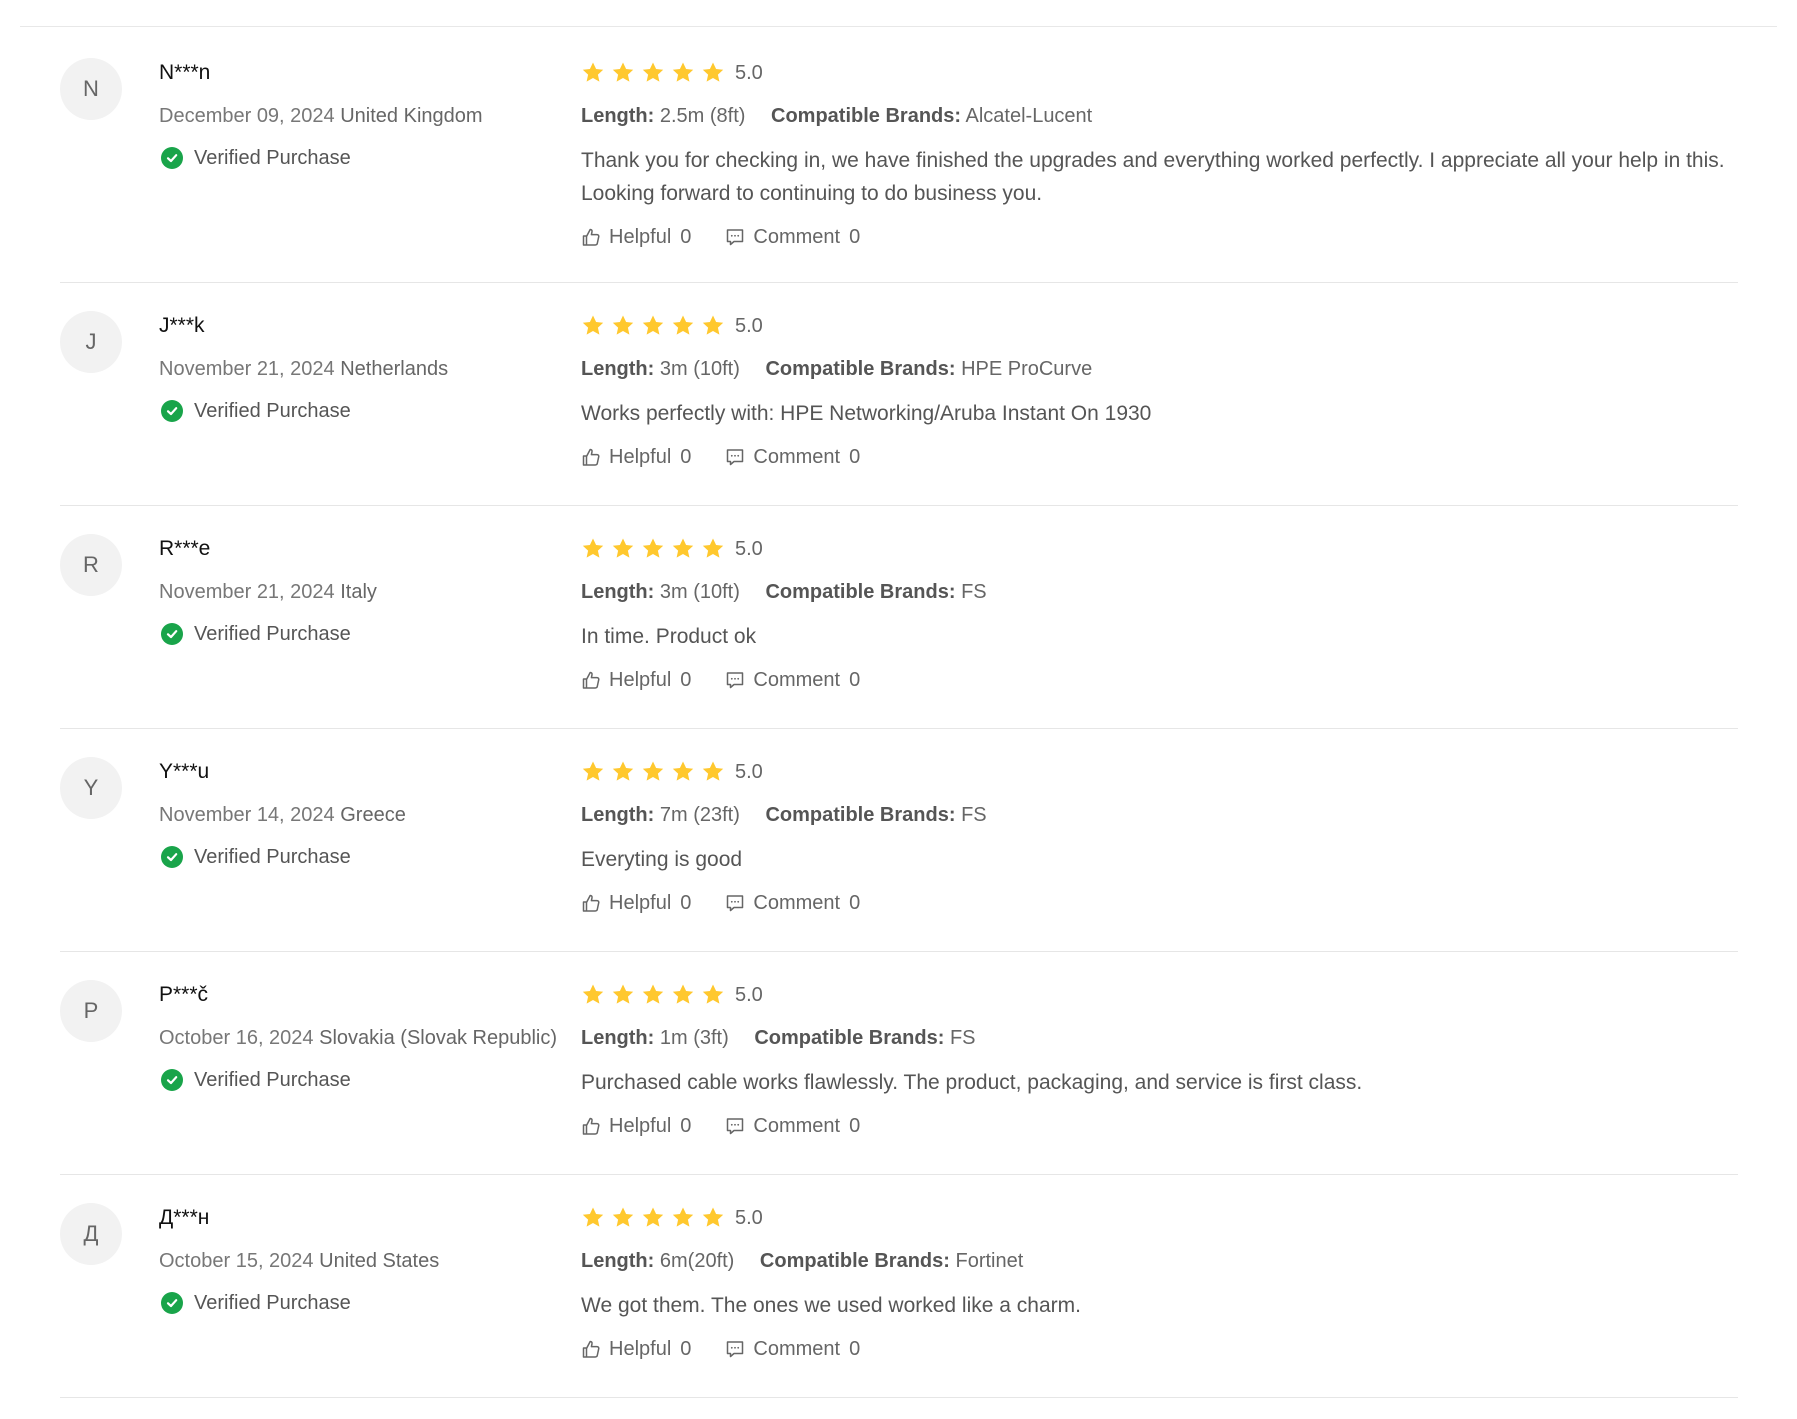  Describe the element at coordinates (989, 1261) in the screenshot. I see `brands-value: Fortinet` at that location.